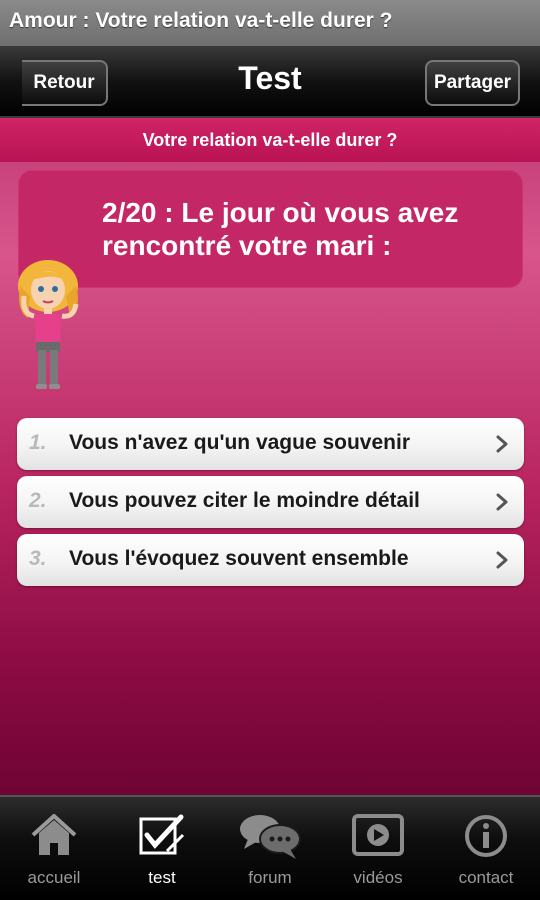 This screenshot has width=540, height=900. Describe the element at coordinates (378, 835) in the screenshot. I see `play-icon` at that location.